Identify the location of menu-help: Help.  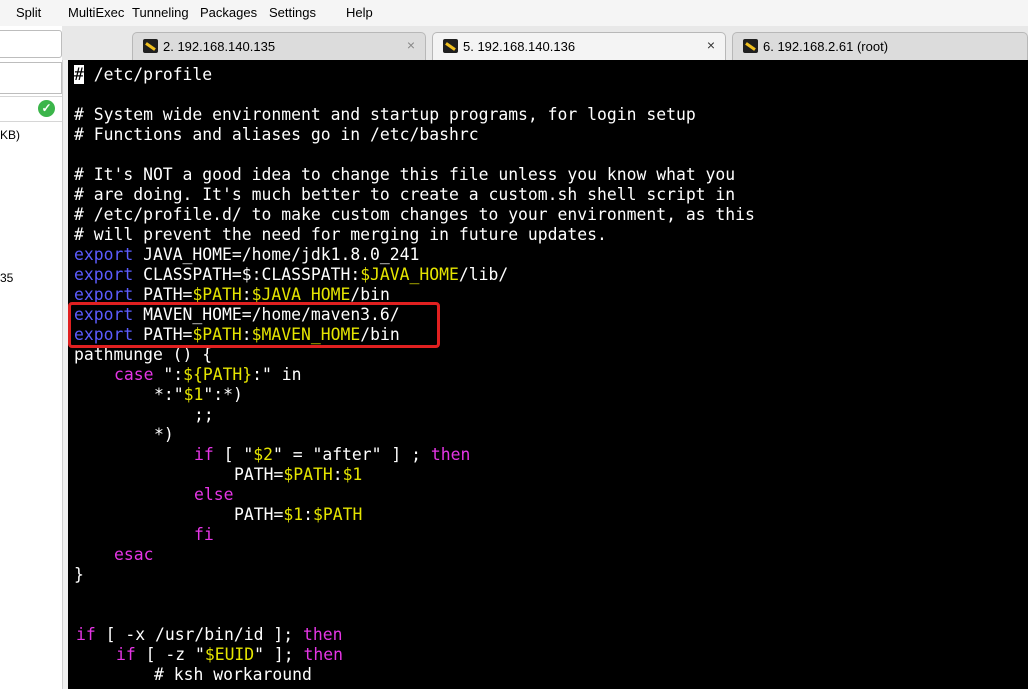
(359, 12).